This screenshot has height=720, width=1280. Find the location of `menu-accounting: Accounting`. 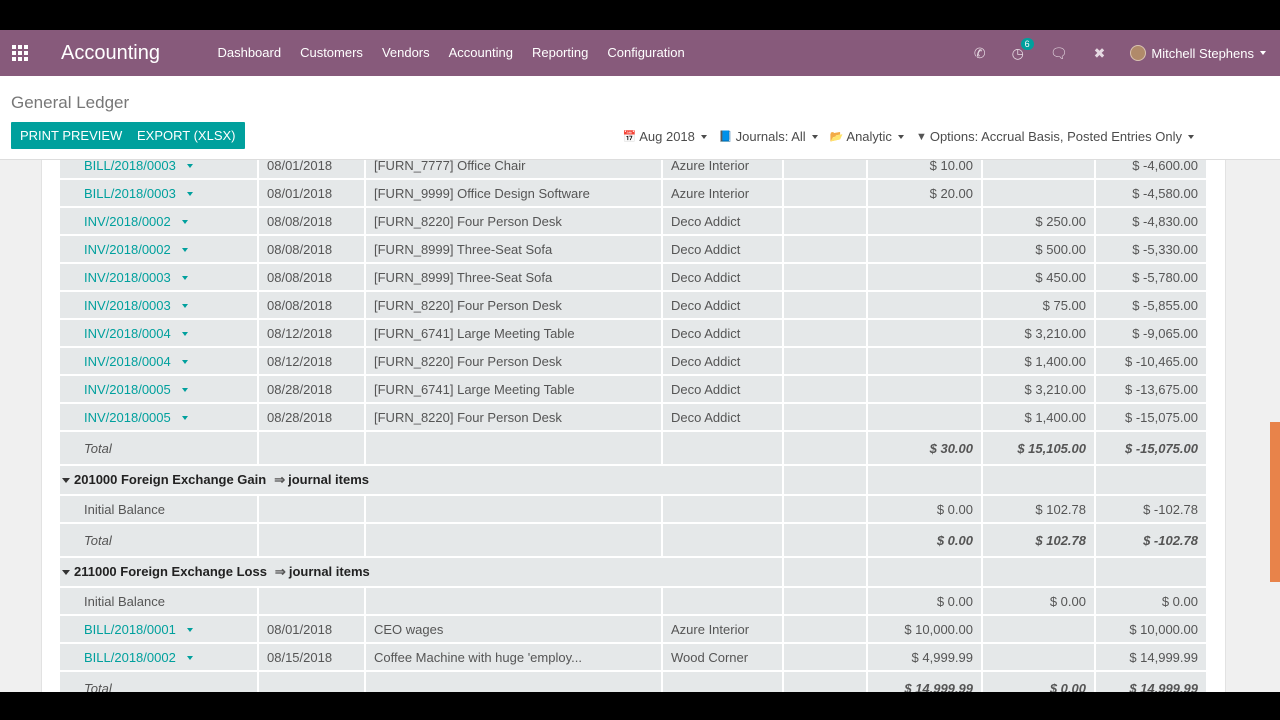

menu-accounting: Accounting is located at coordinates (480, 53).